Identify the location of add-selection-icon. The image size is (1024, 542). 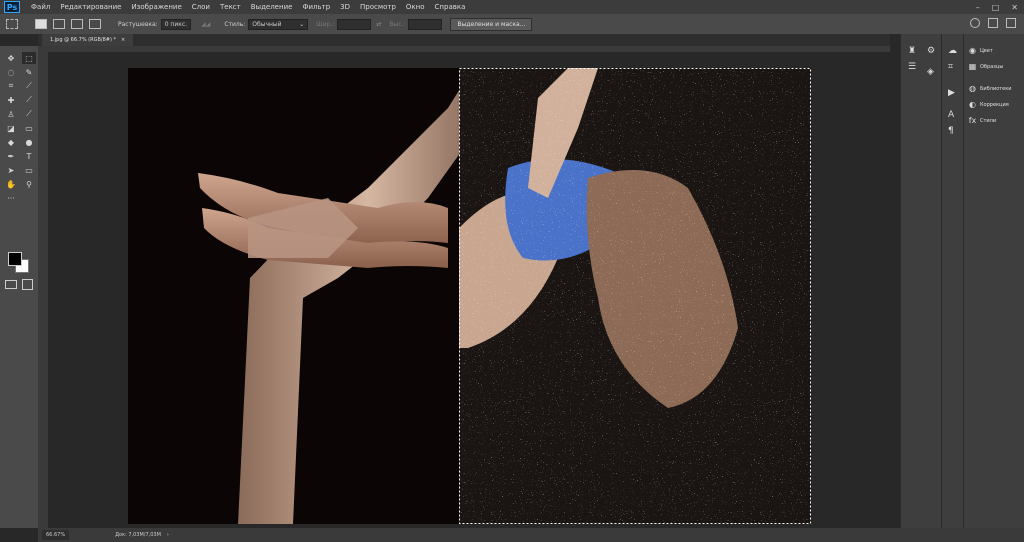
(59, 24).